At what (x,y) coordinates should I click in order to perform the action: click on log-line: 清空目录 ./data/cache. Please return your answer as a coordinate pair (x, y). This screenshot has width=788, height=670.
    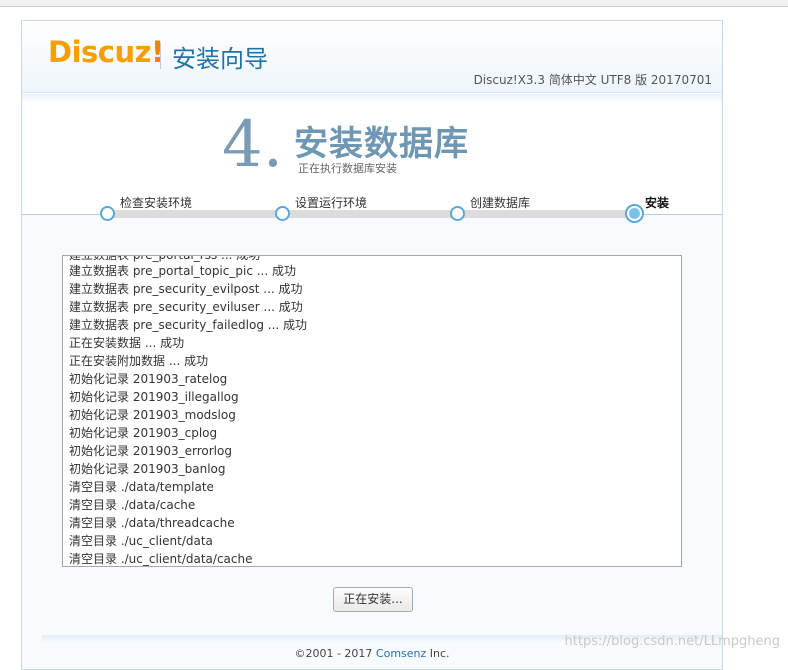
    Looking at the image, I should click on (132, 505).